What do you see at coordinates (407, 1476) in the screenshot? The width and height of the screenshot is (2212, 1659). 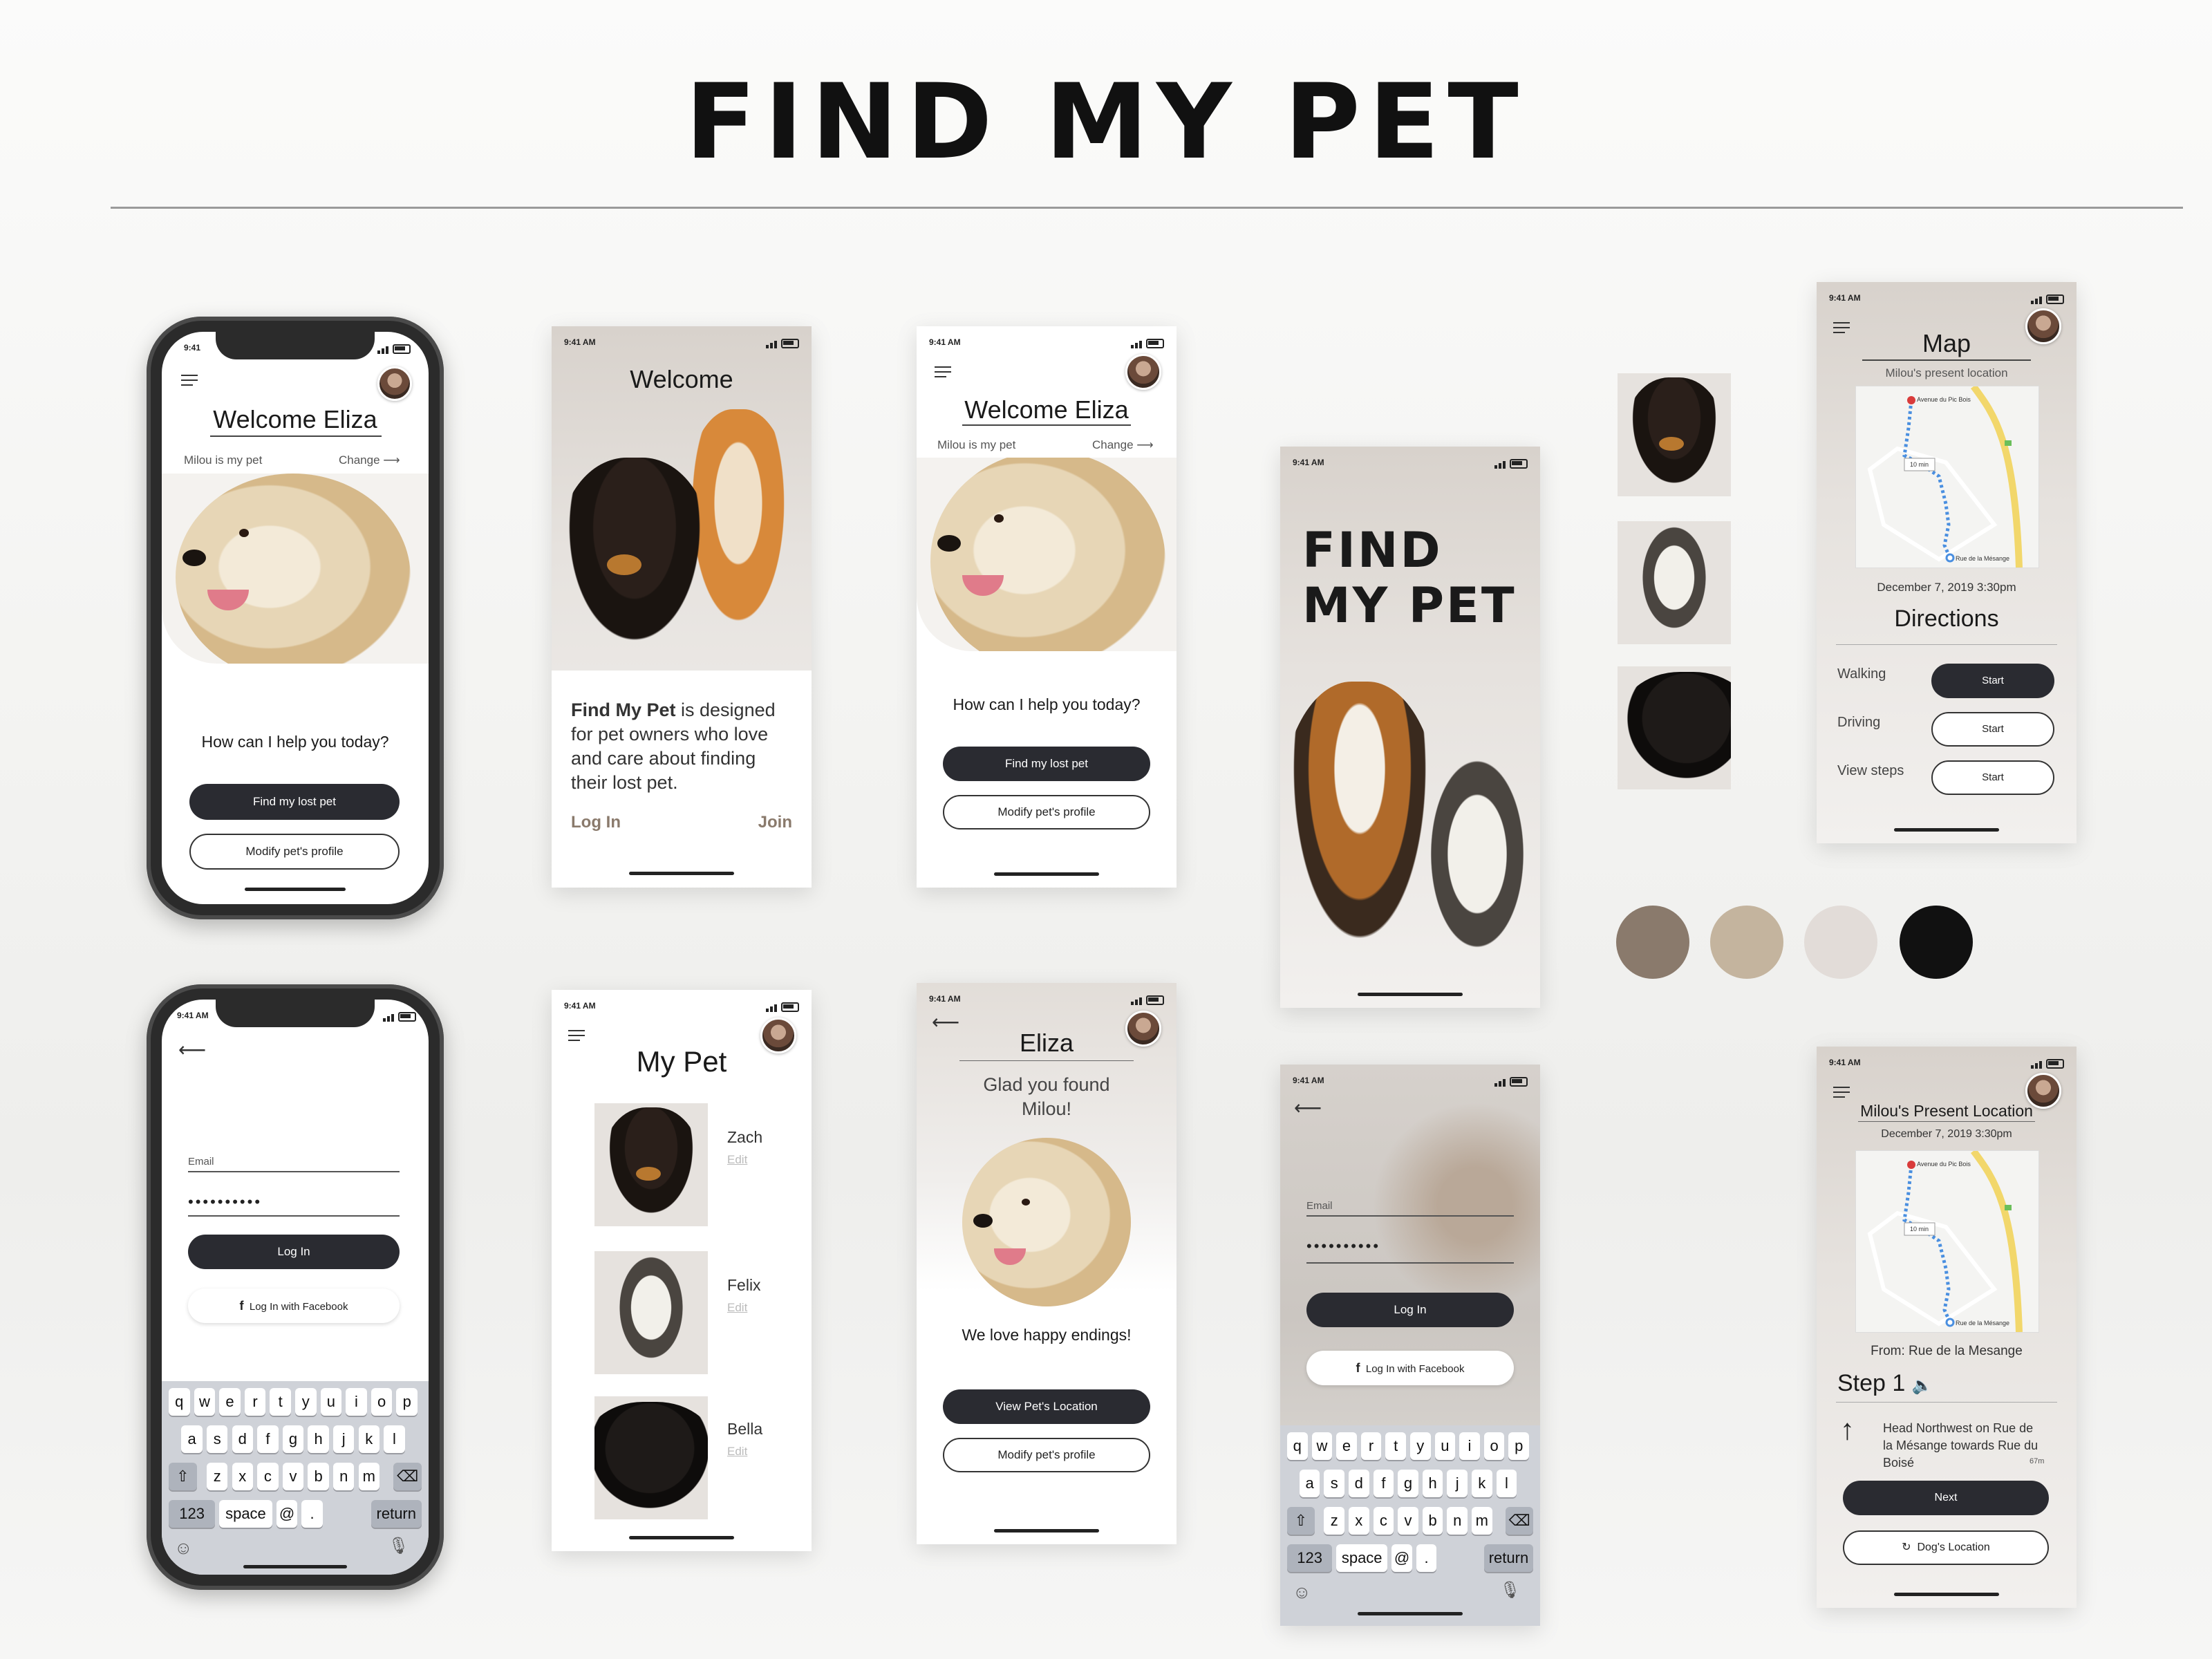 I see `backspace-key: ⌫` at bounding box center [407, 1476].